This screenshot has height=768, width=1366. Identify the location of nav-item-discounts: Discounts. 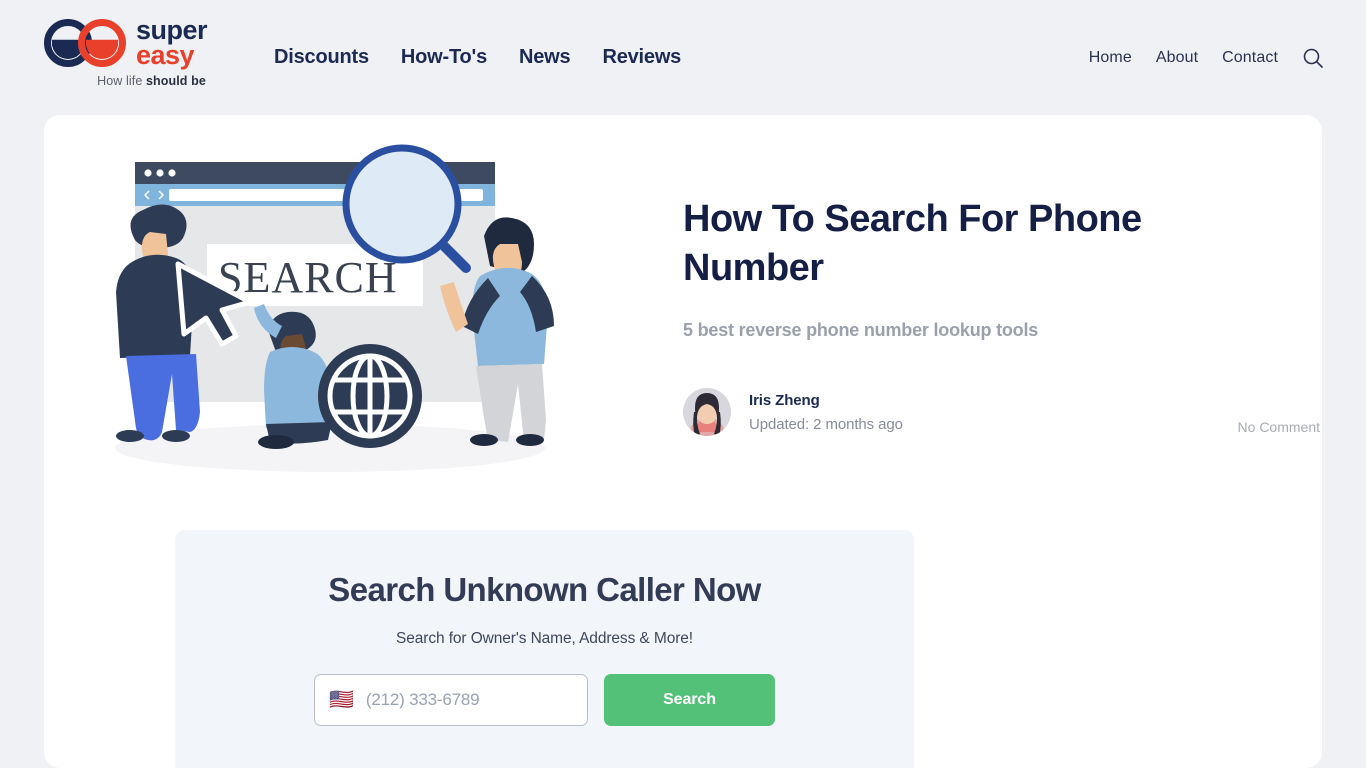
(321, 57).